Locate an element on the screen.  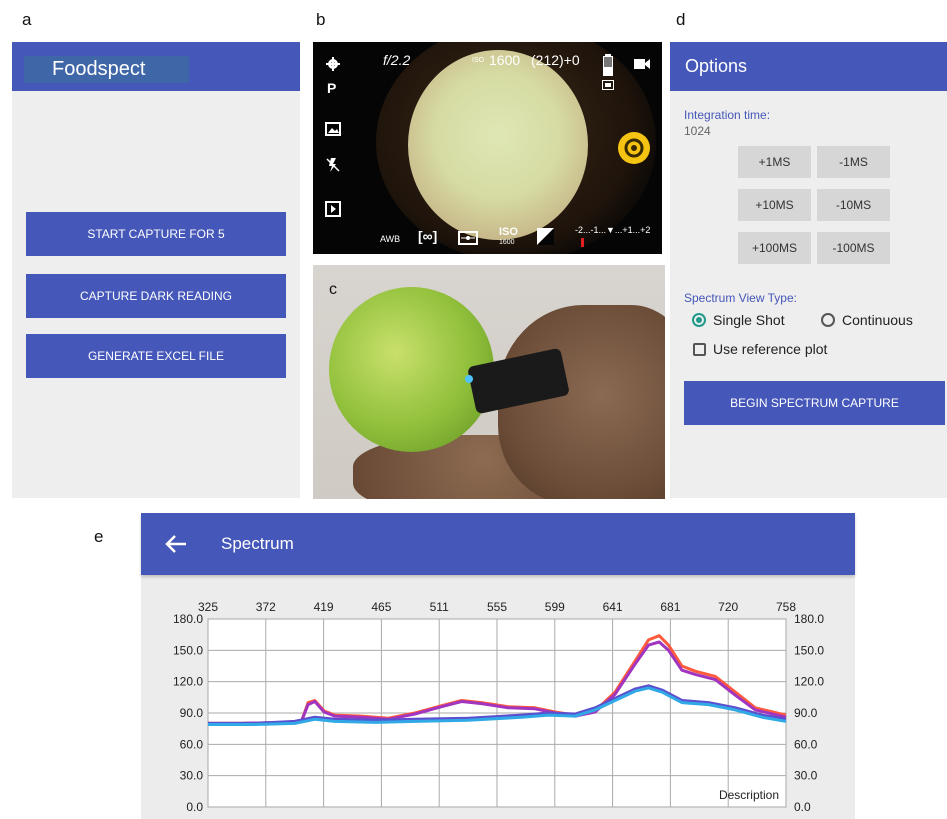
x-tick-label: 681 is located at coordinates (670, 607).